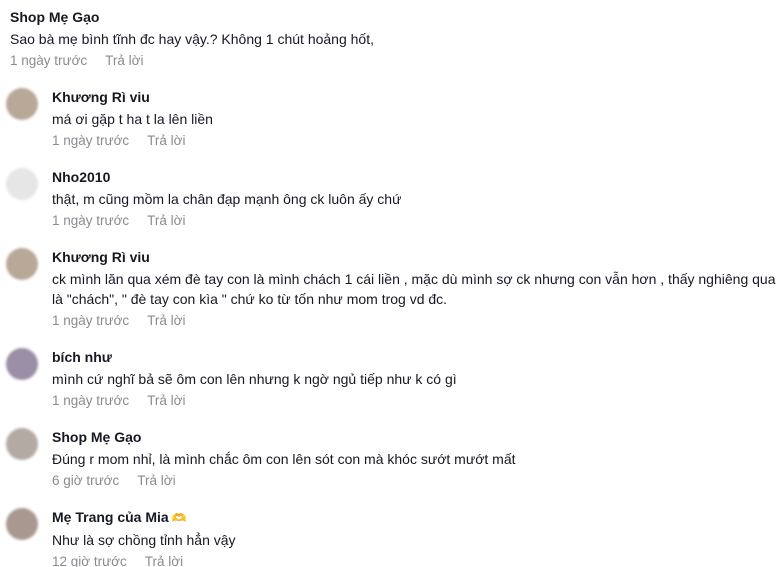 This screenshot has height=567, width=780. Describe the element at coordinates (179, 518) in the screenshot. I see `heart-hands-icon: 🫶` at that location.